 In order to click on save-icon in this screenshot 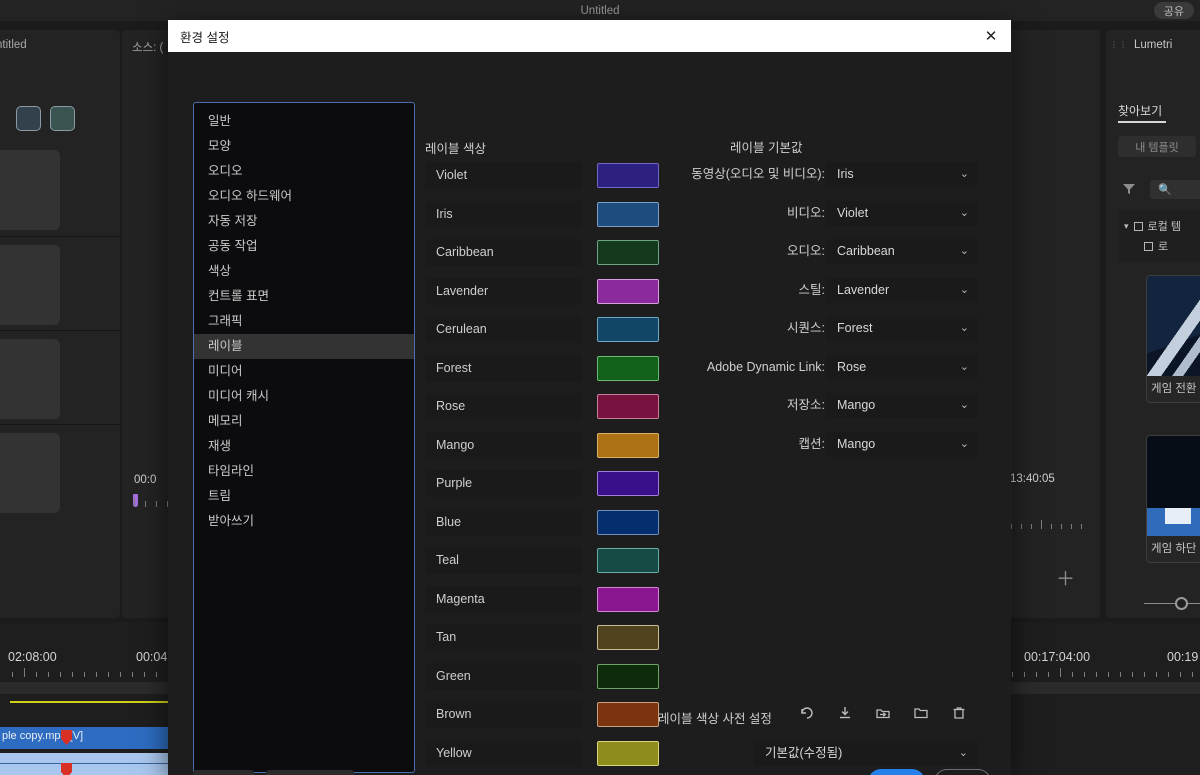, I will do `click(845, 713)`.